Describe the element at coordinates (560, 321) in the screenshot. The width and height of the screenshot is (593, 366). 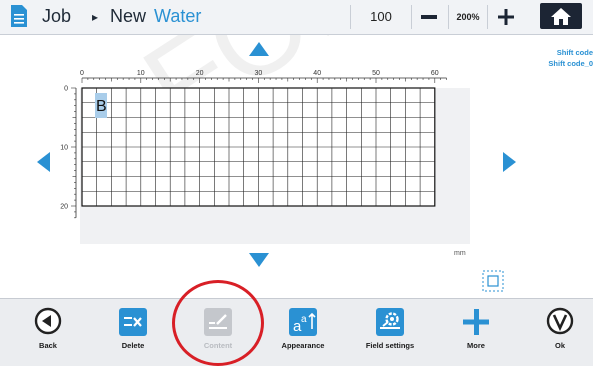
I see `check-icon` at that location.